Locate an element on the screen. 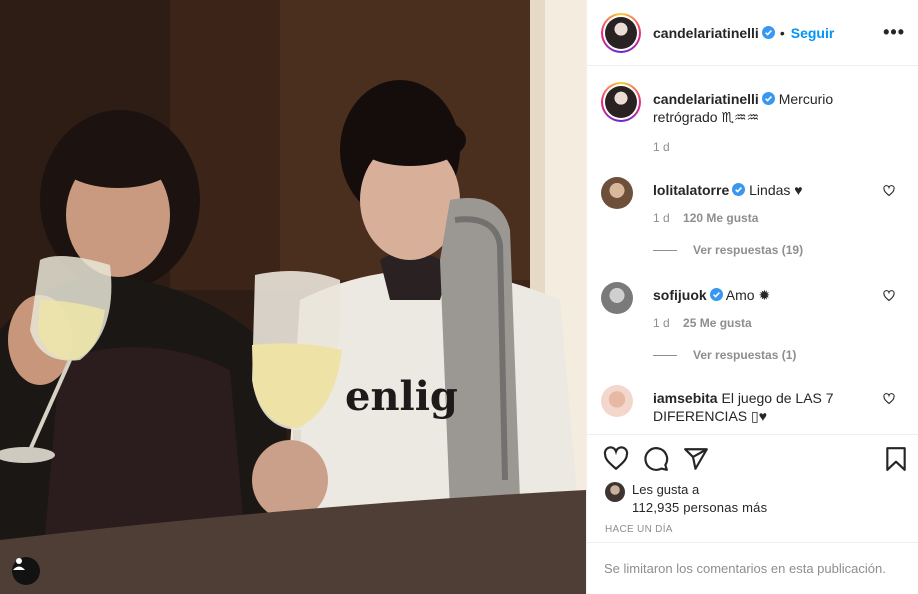 The height and width of the screenshot is (594, 918). comment-likes: 120 Me gusta is located at coordinates (720, 218).